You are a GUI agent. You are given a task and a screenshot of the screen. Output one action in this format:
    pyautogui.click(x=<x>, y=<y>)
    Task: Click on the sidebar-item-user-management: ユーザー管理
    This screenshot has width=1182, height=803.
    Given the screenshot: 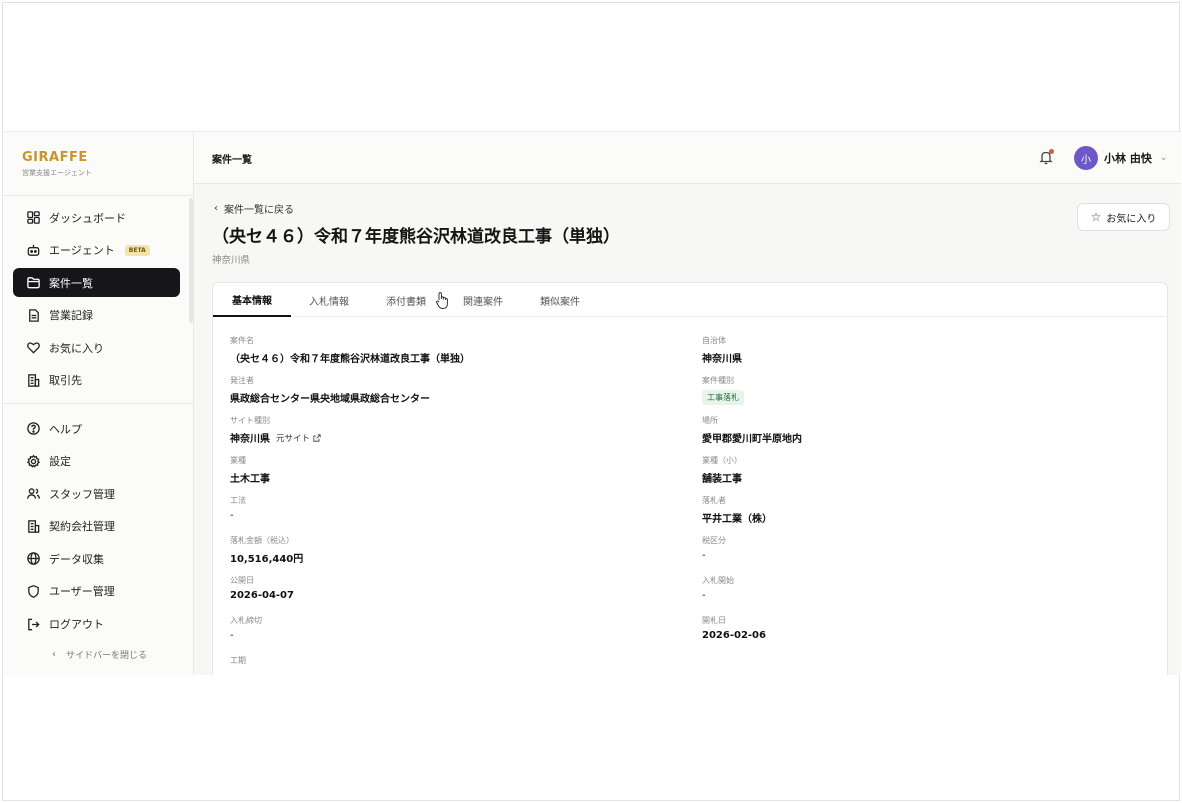 What is the action you would take?
    pyautogui.click(x=96, y=591)
    